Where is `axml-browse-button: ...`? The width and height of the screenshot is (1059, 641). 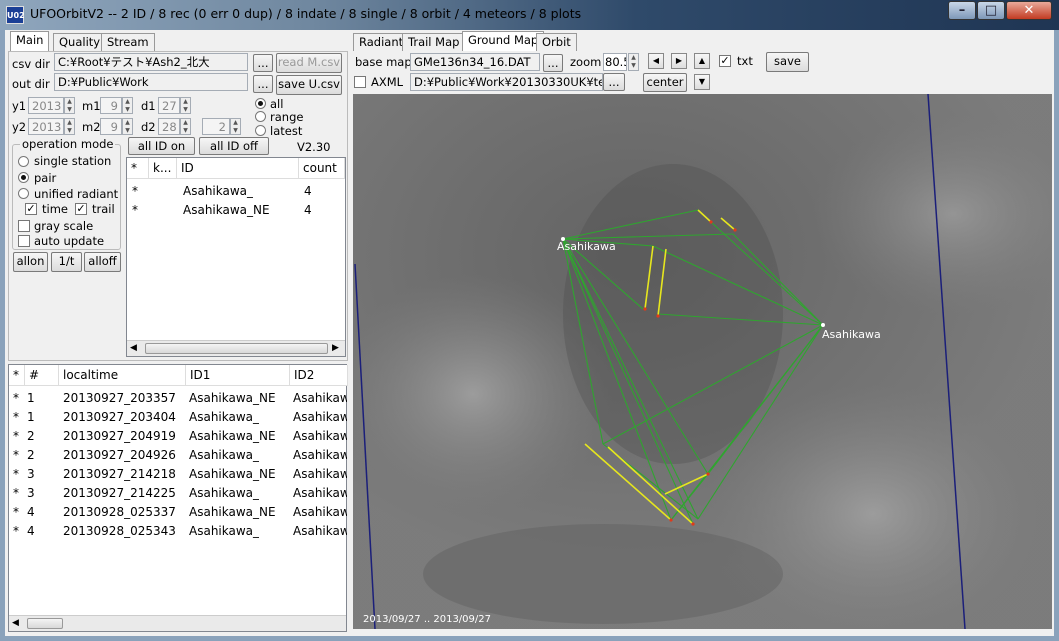
axml-browse-button: ... is located at coordinates (614, 82).